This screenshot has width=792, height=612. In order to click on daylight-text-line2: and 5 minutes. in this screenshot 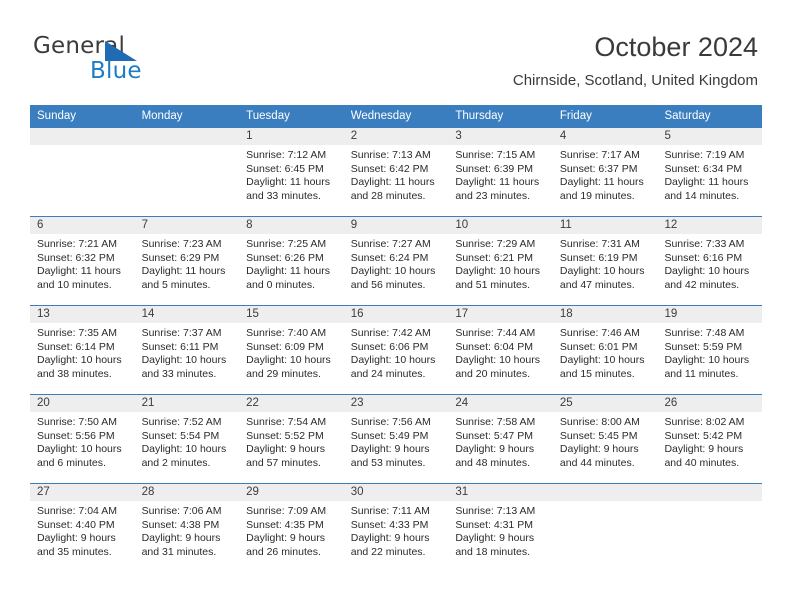, I will do `click(176, 284)`.